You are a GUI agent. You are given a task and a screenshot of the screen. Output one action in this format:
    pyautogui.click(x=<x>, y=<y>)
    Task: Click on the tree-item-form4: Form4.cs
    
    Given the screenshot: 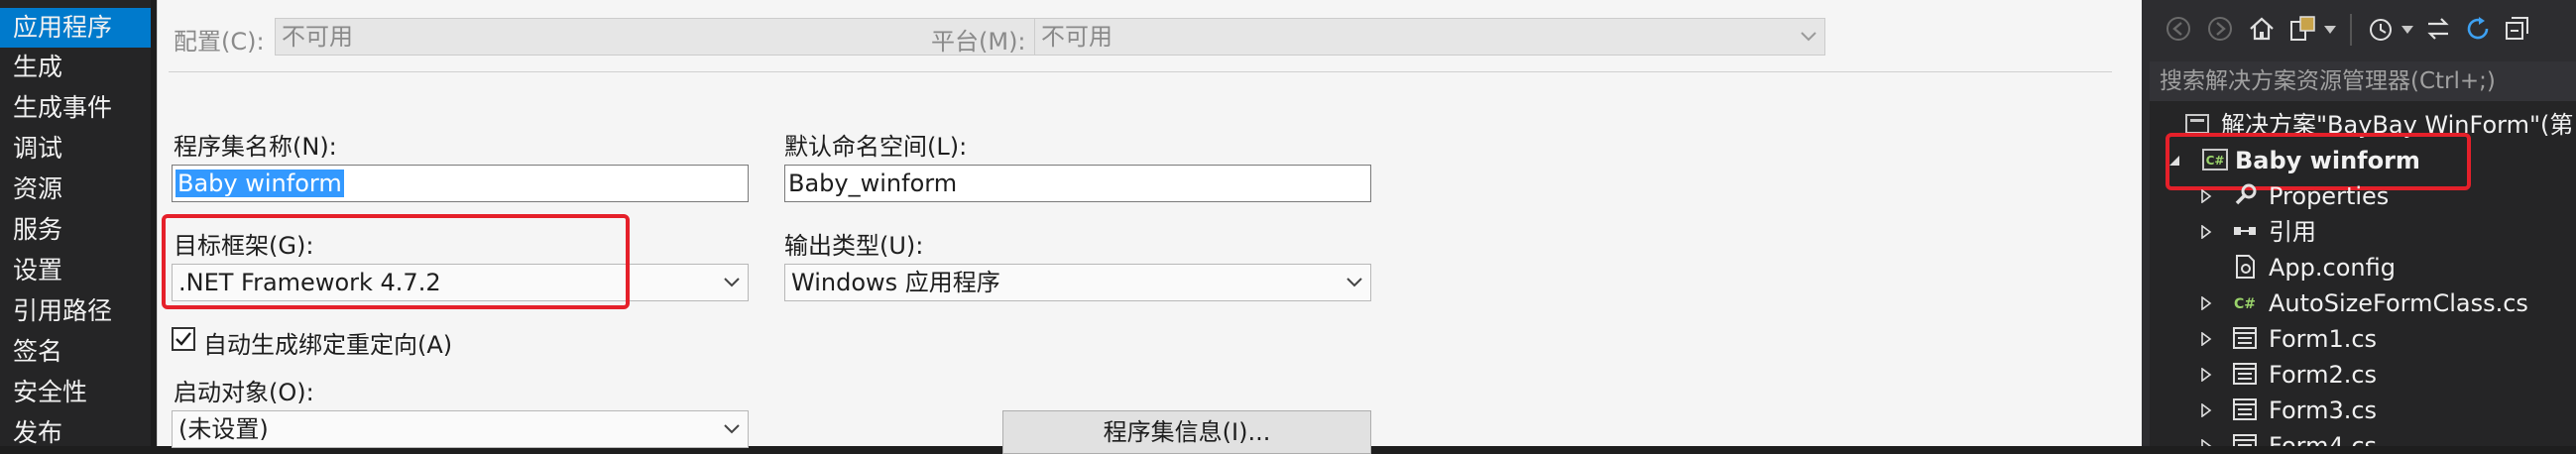 What is the action you would take?
    pyautogui.click(x=2363, y=437)
    